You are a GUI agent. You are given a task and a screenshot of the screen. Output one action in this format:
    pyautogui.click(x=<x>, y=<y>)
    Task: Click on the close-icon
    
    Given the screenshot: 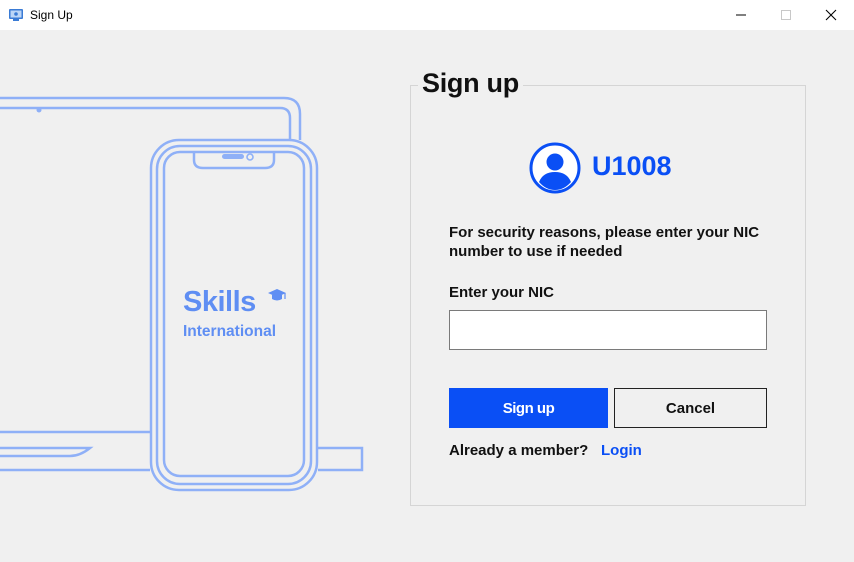 What is the action you would take?
    pyautogui.click(x=831, y=15)
    